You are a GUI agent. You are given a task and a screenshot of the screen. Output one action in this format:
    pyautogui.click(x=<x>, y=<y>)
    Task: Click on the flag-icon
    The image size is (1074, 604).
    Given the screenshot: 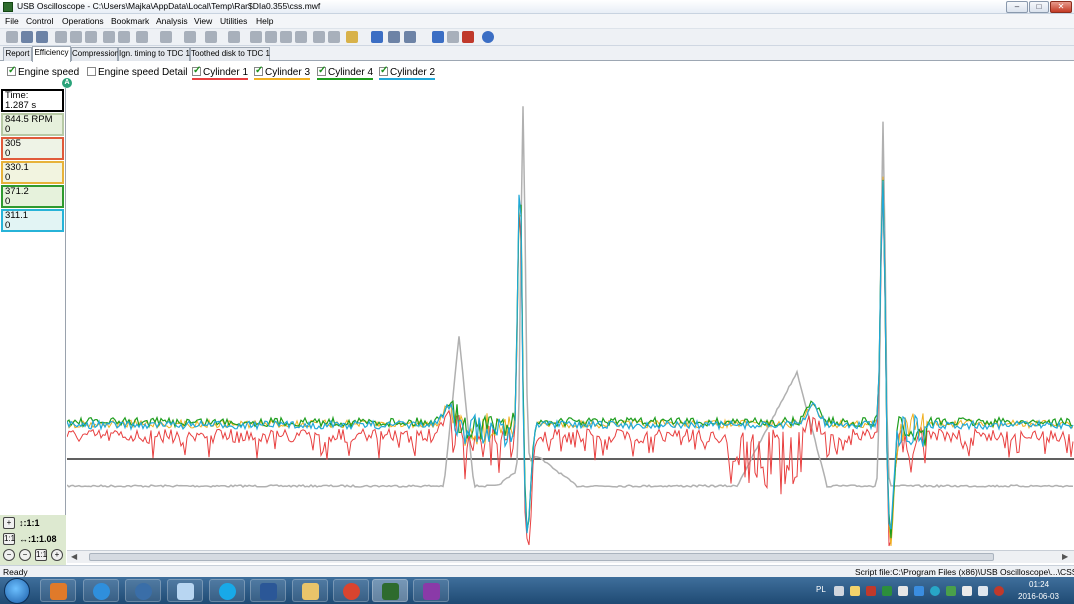 What is the action you would take?
    pyautogui.click(x=234, y=37)
    